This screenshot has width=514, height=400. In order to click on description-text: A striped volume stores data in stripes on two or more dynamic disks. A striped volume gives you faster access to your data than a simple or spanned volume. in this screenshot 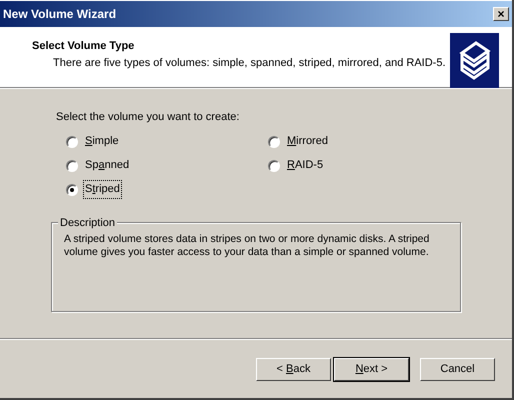, I will do `click(247, 245)`.